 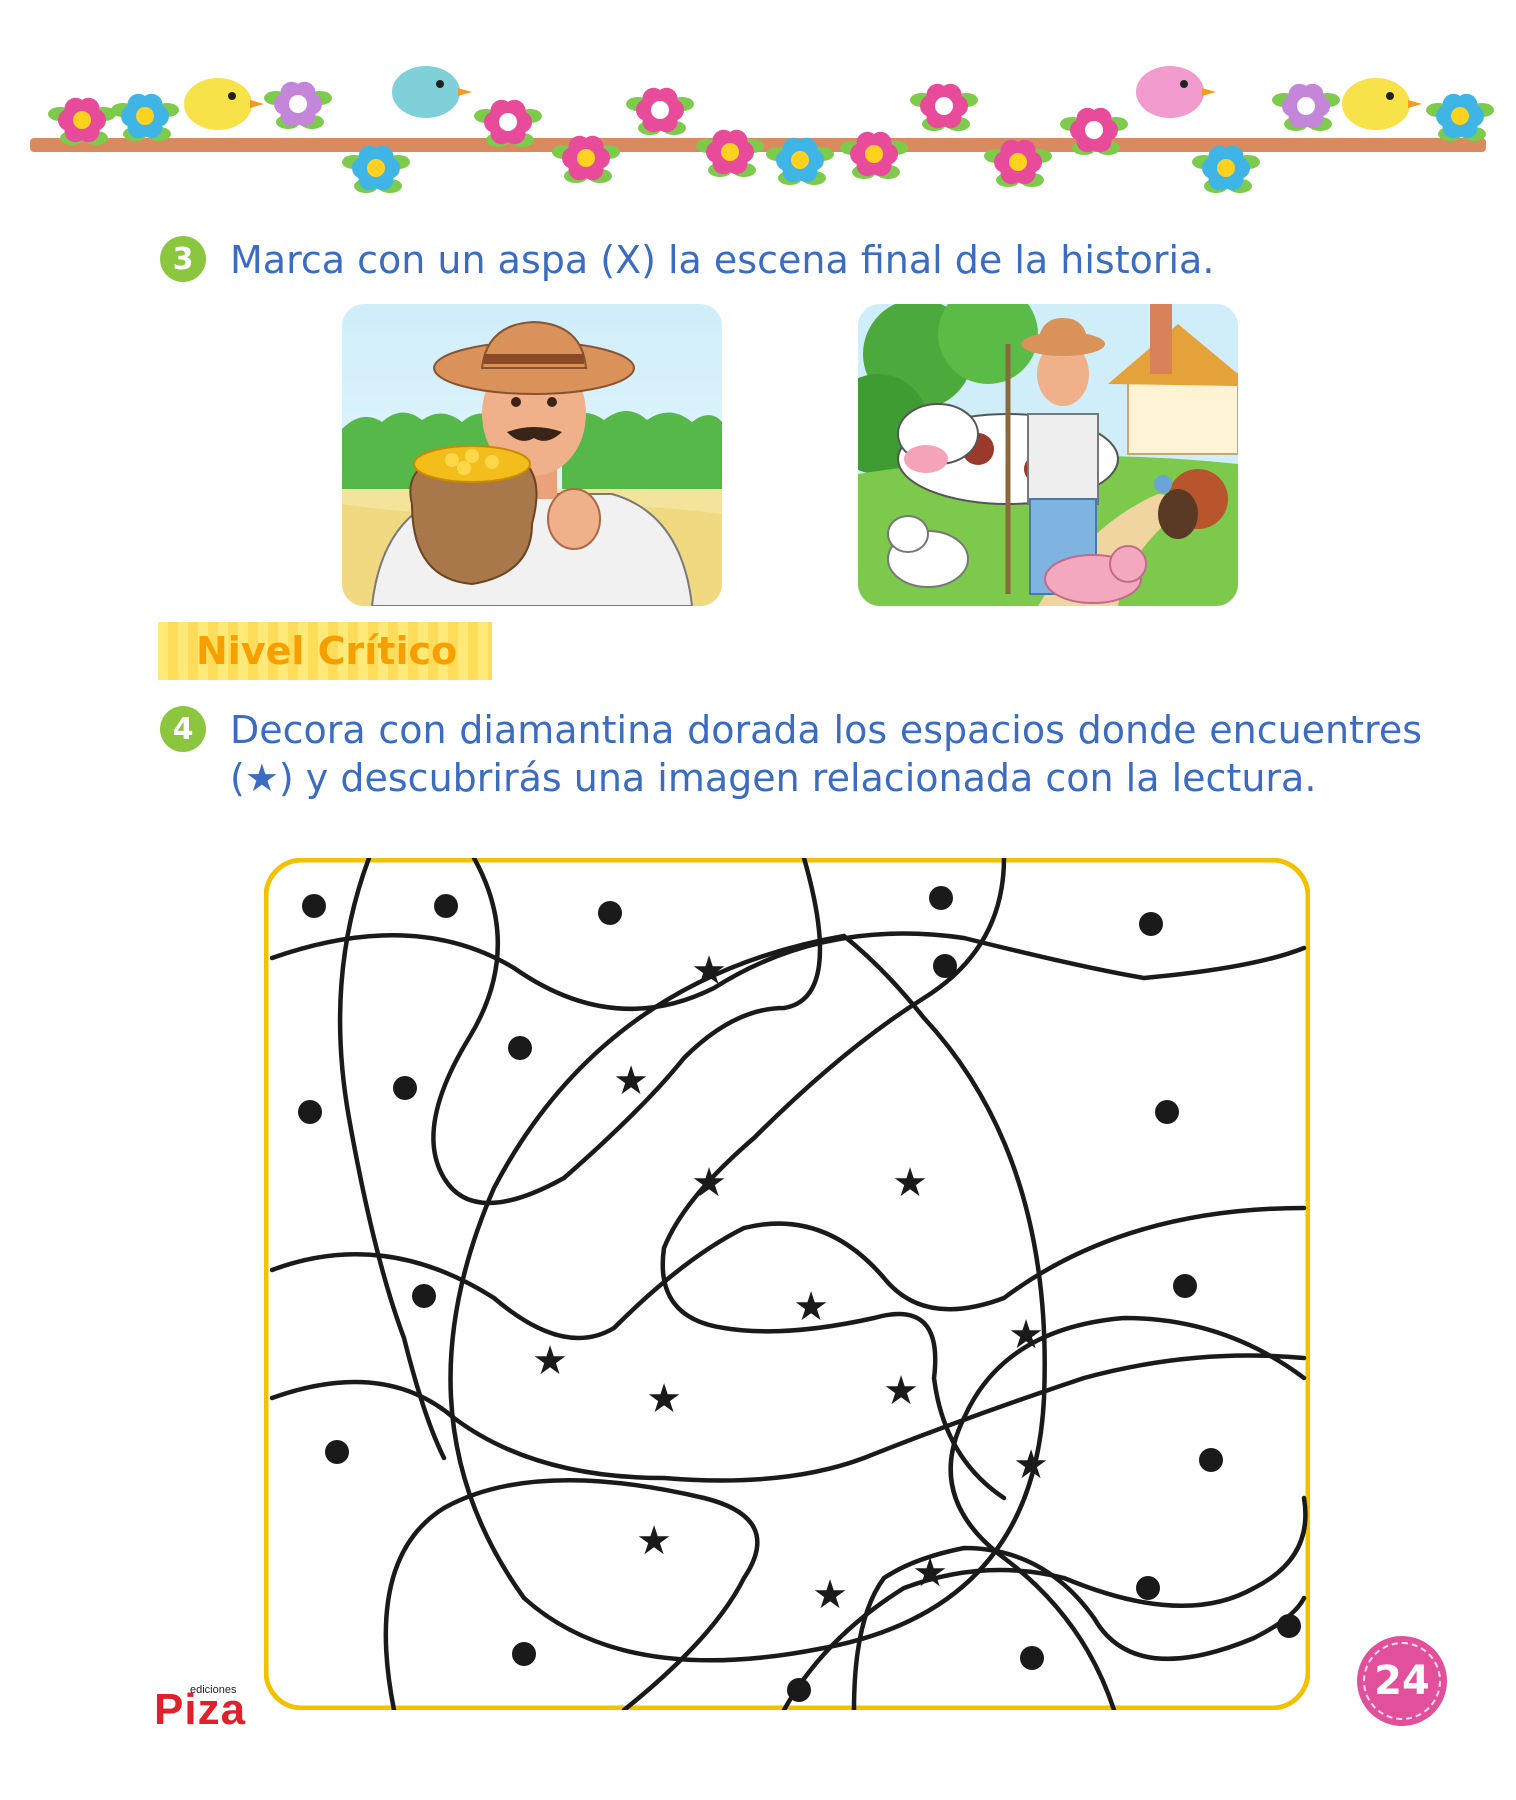 I want to click on star-icon: ★, so click(x=261, y=778).